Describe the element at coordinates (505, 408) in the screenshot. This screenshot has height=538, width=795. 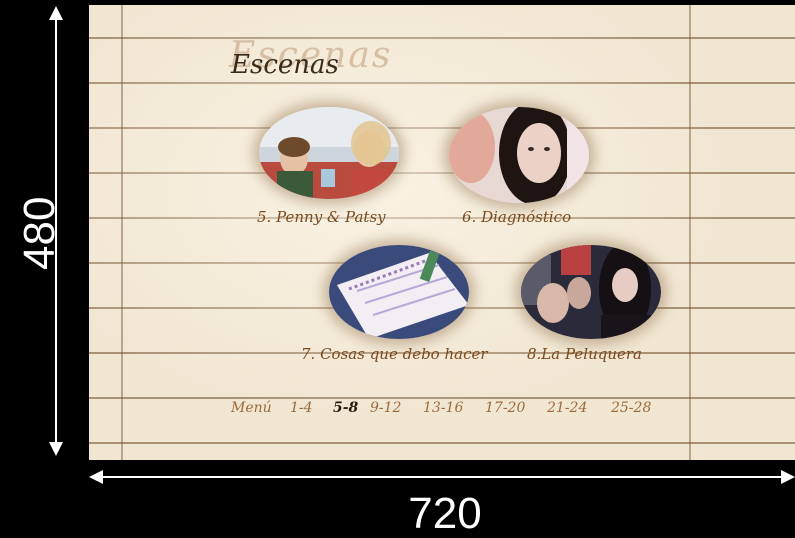
I see `chapter-range-17-20: 17-20` at that location.